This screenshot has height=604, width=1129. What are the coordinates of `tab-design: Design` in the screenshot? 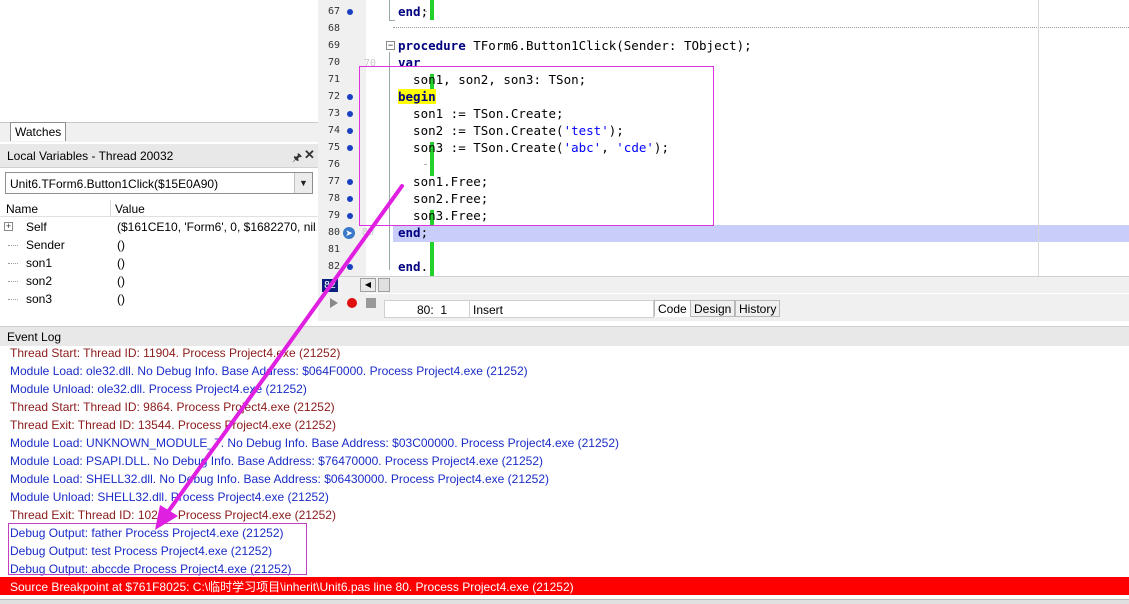 It's located at (713, 308).